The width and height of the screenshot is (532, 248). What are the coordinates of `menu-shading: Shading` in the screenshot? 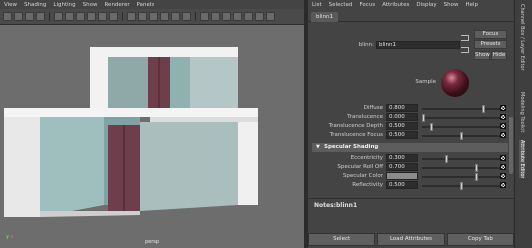 It's located at (35, 5).